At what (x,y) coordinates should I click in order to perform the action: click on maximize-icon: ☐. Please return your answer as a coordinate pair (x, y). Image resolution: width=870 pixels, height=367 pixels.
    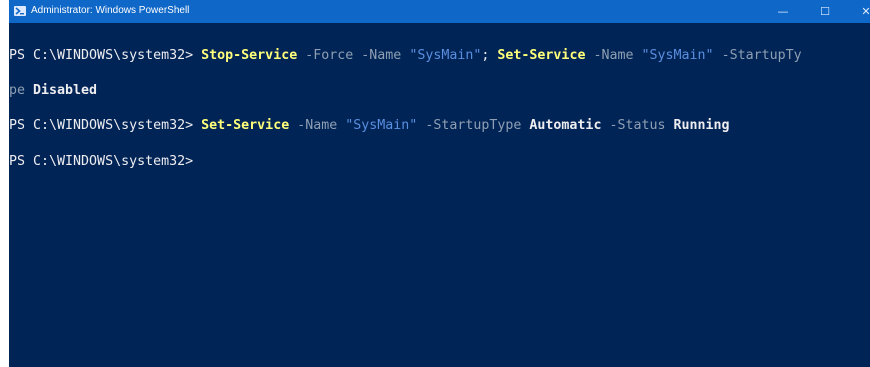
    Looking at the image, I should click on (825, 11).